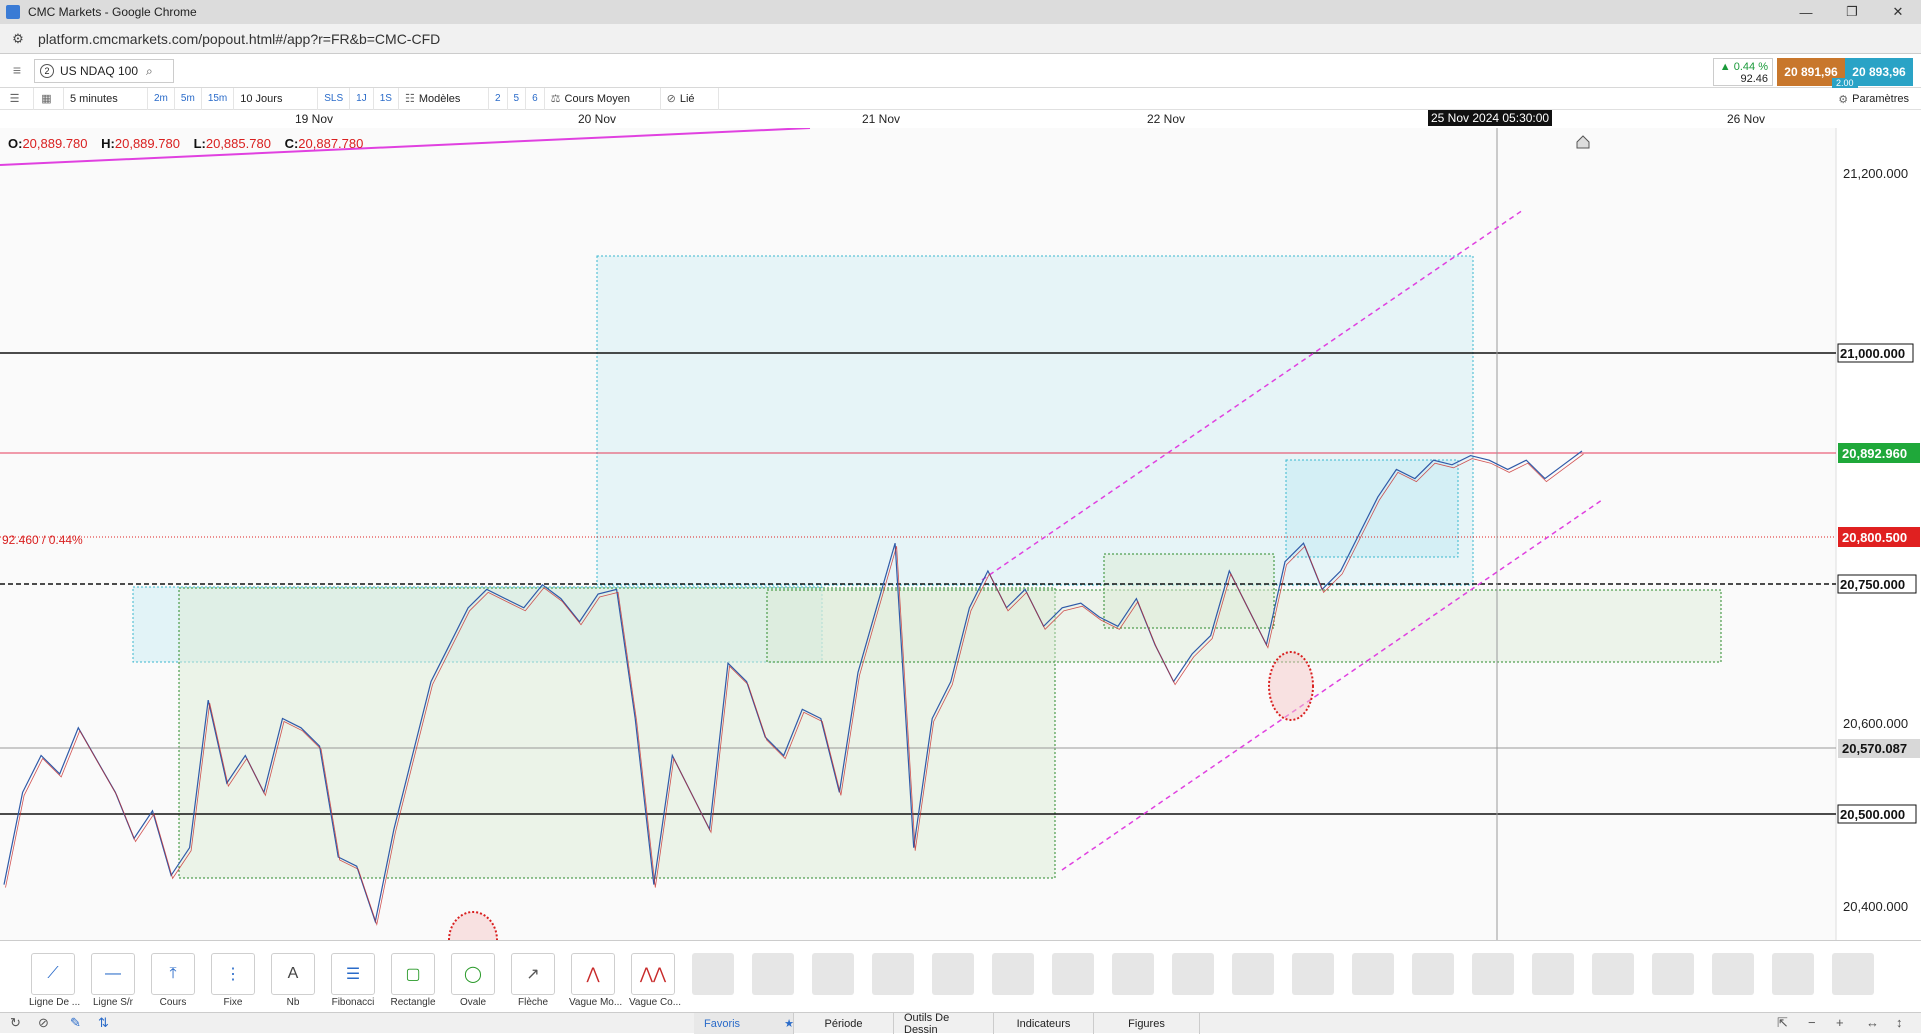 The width and height of the screenshot is (1921, 1036). I want to click on change-points: 92.46, so click(1754, 79).